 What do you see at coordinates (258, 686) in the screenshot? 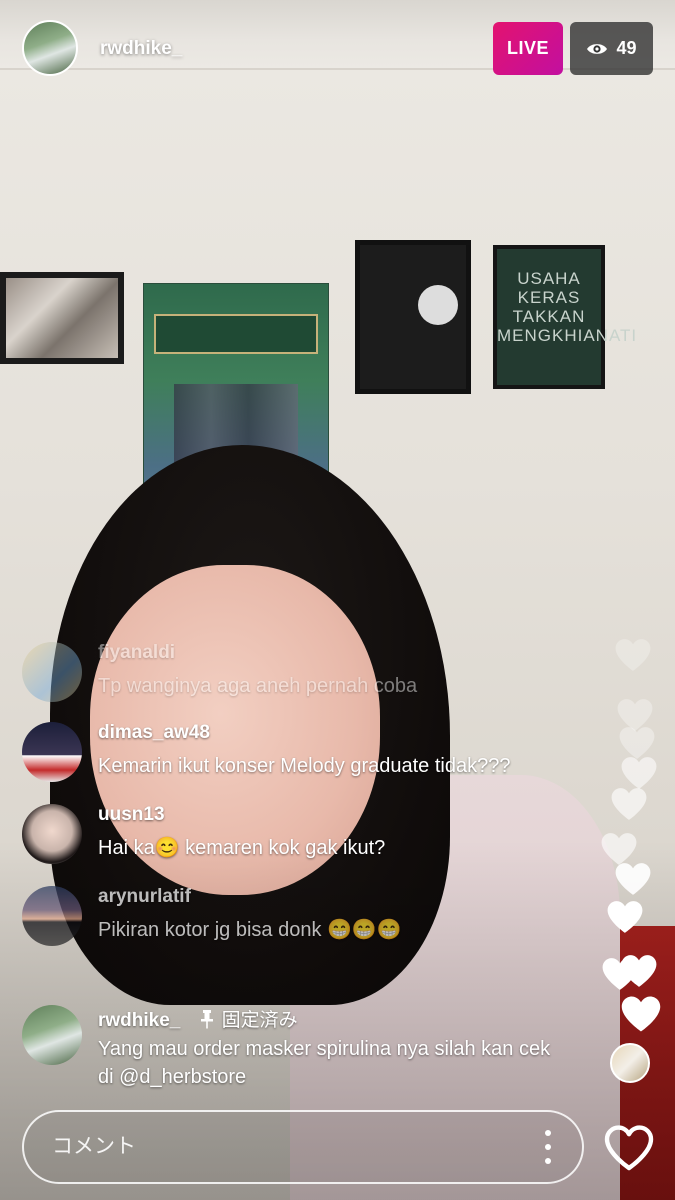
I see `comment-text: Tp wanginya aga aneh pernah coba` at bounding box center [258, 686].